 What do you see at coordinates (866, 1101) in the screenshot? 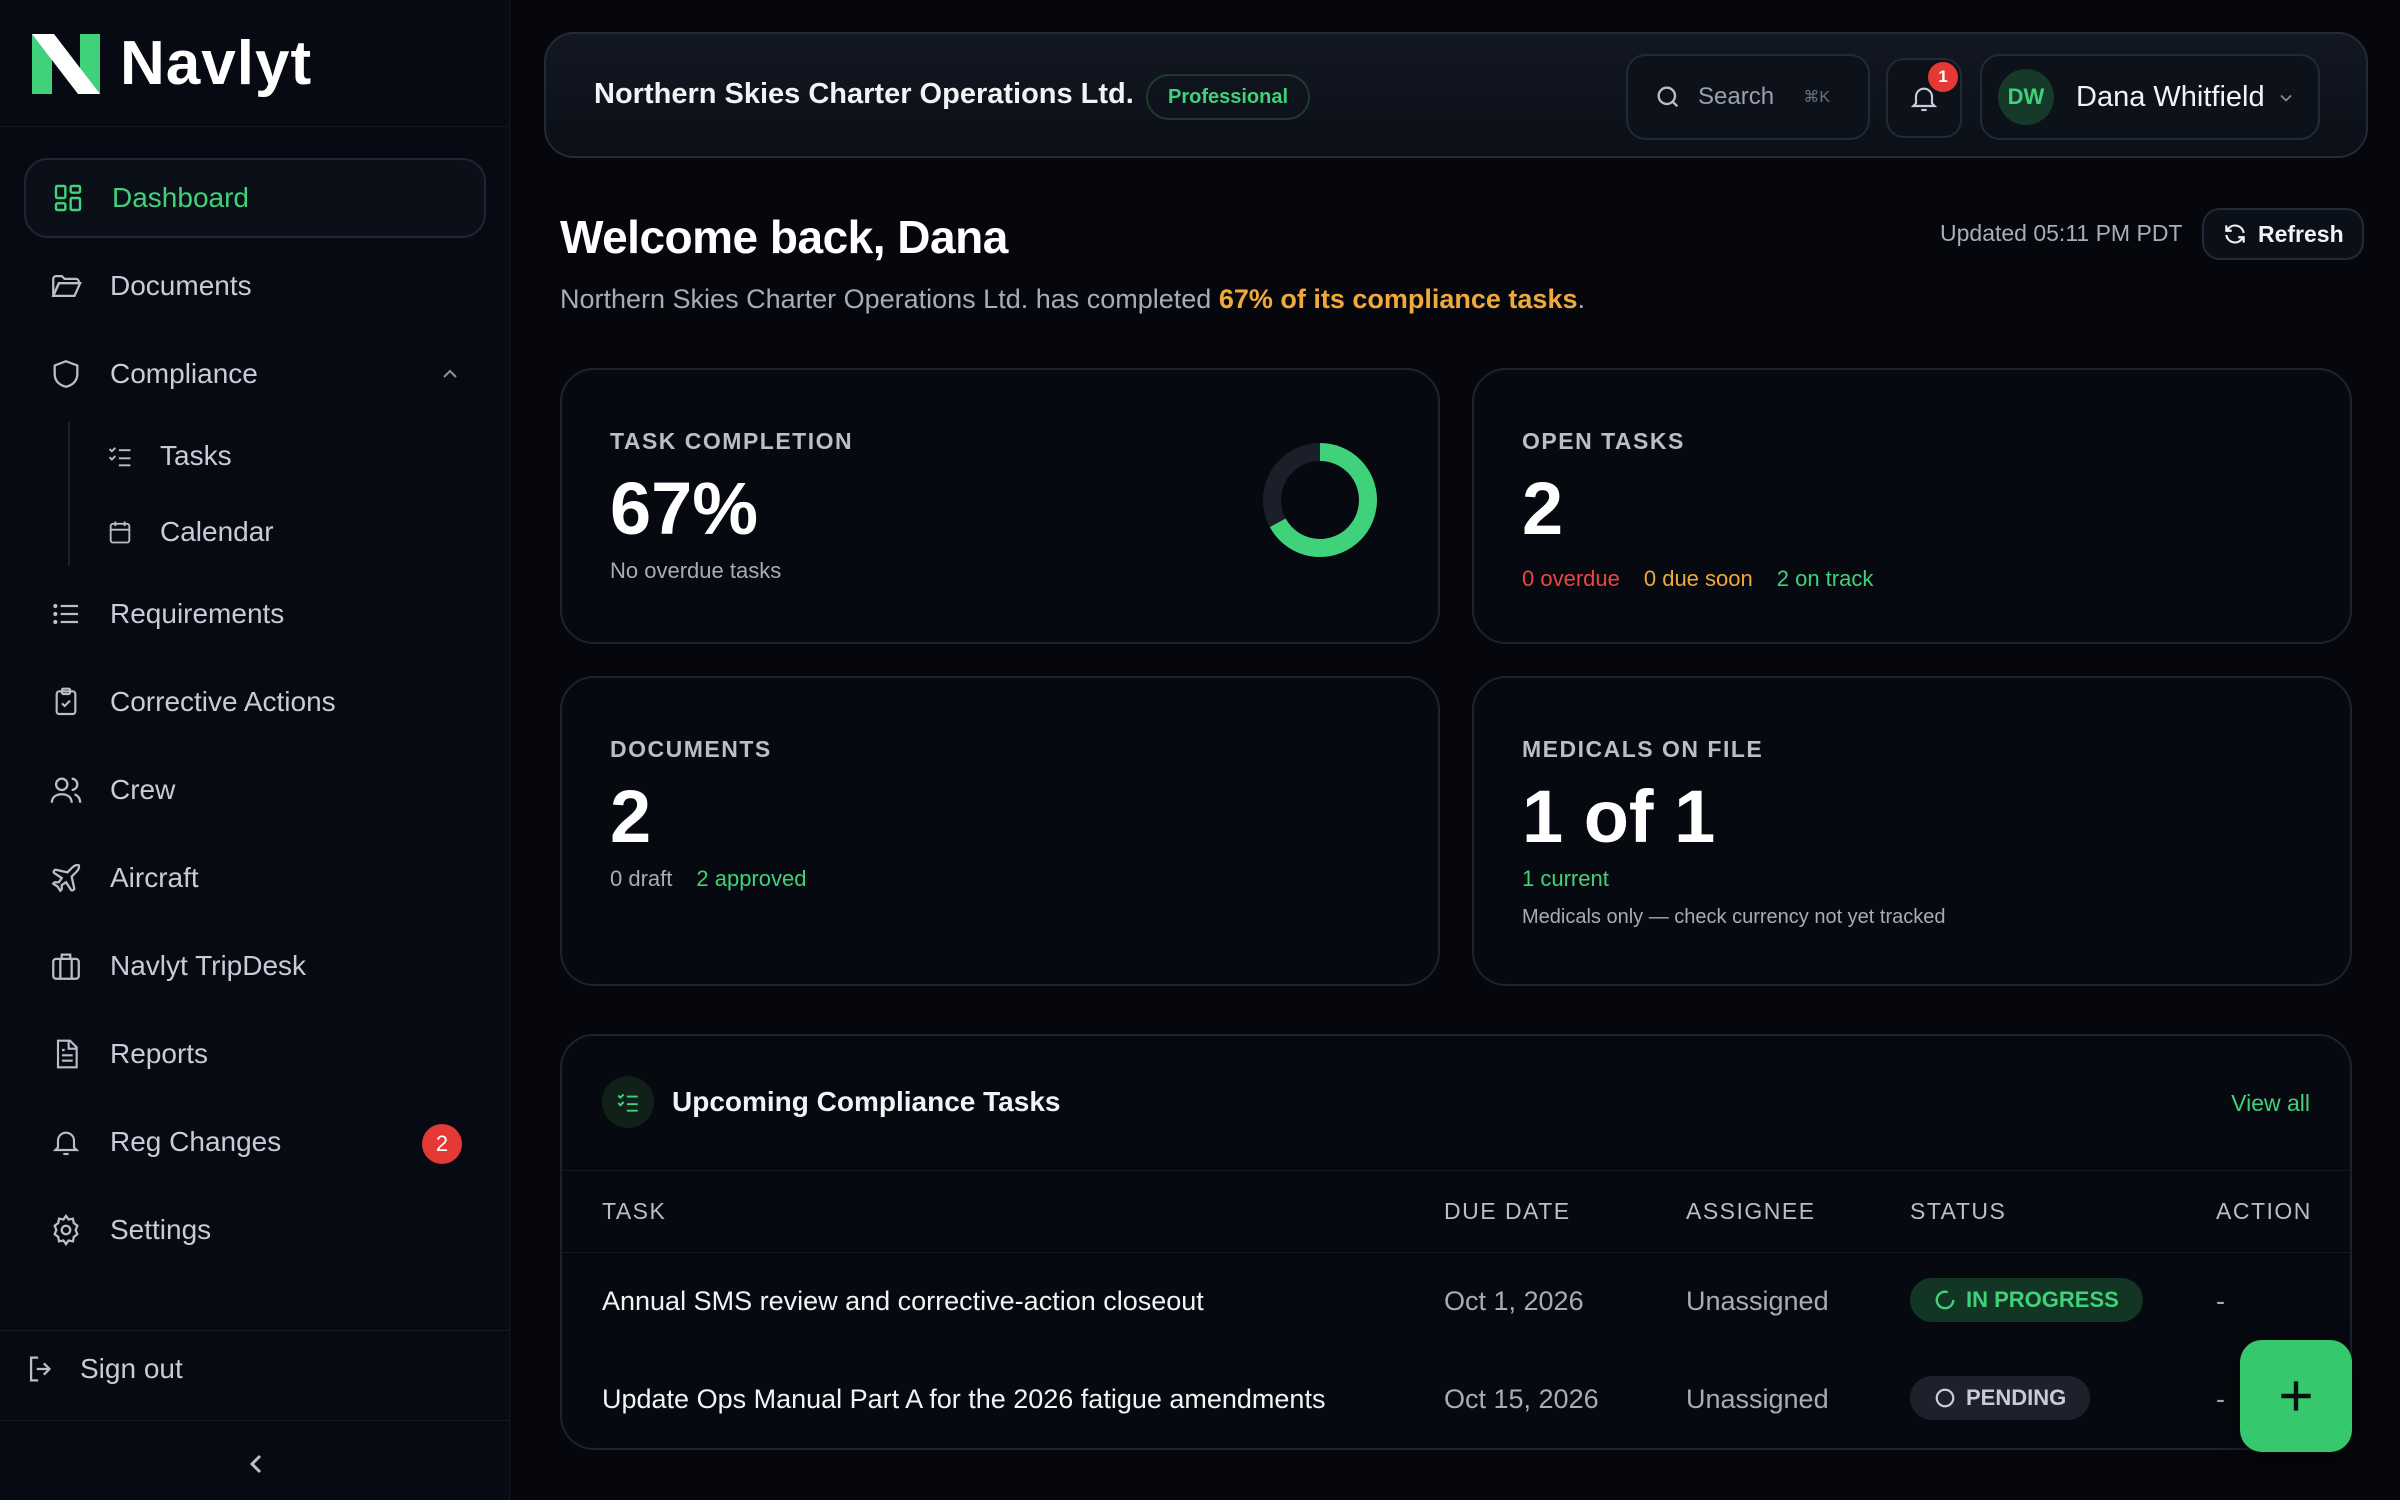
I see `panel-title: Upcoming Compliance Tasks` at bounding box center [866, 1101].